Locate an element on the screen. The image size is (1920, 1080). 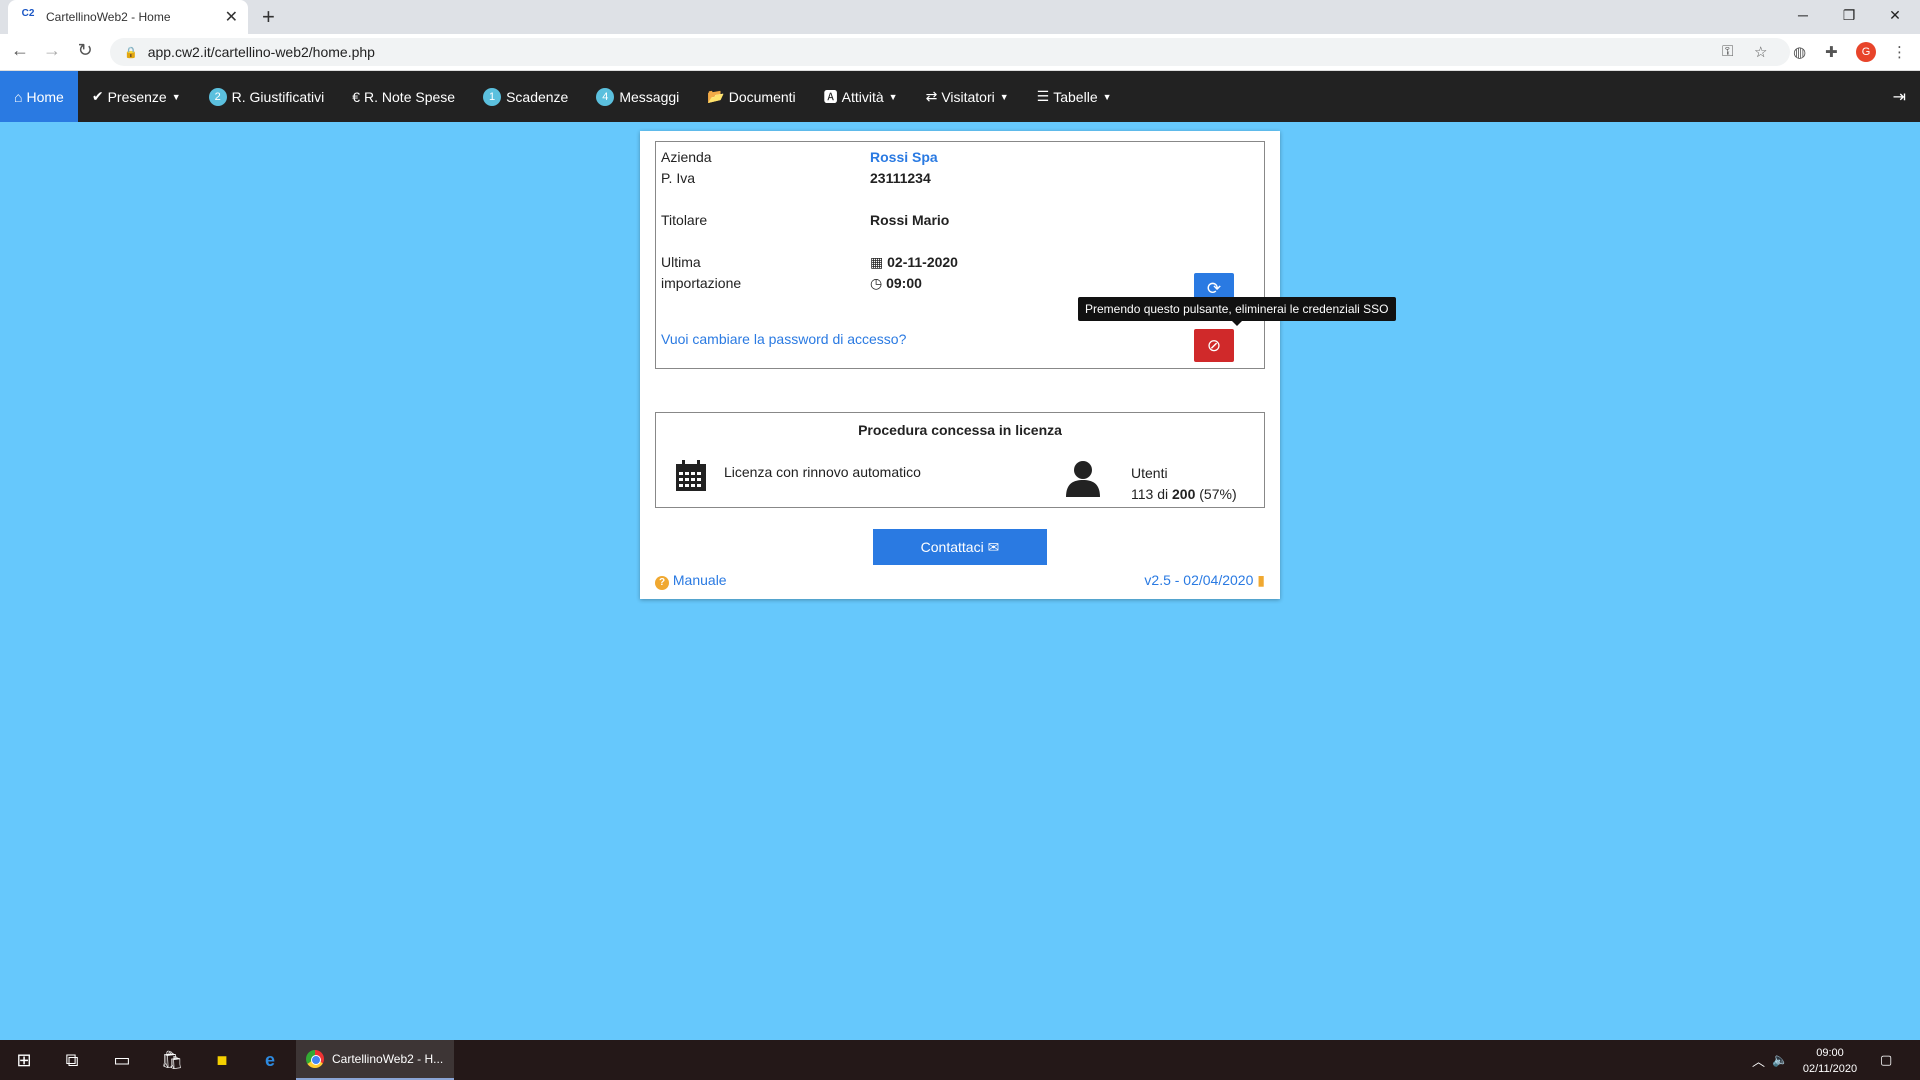
edge-icon: e is located at coordinates (270, 1060).